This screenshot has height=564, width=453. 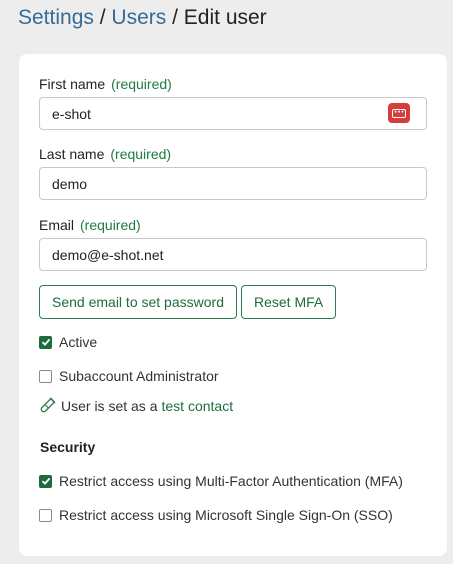 What do you see at coordinates (56, 17) in the screenshot?
I see `breadcrumb-settings-link: Settings` at bounding box center [56, 17].